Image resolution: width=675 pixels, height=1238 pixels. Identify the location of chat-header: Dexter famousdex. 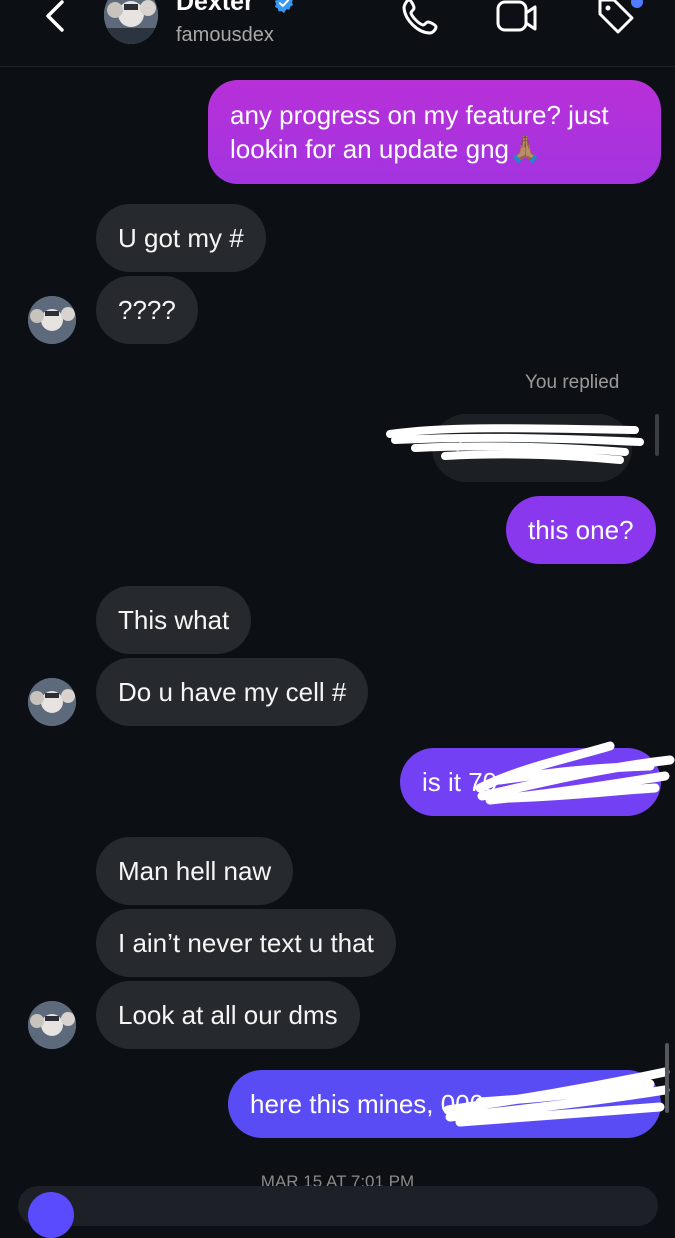
(337, 33).